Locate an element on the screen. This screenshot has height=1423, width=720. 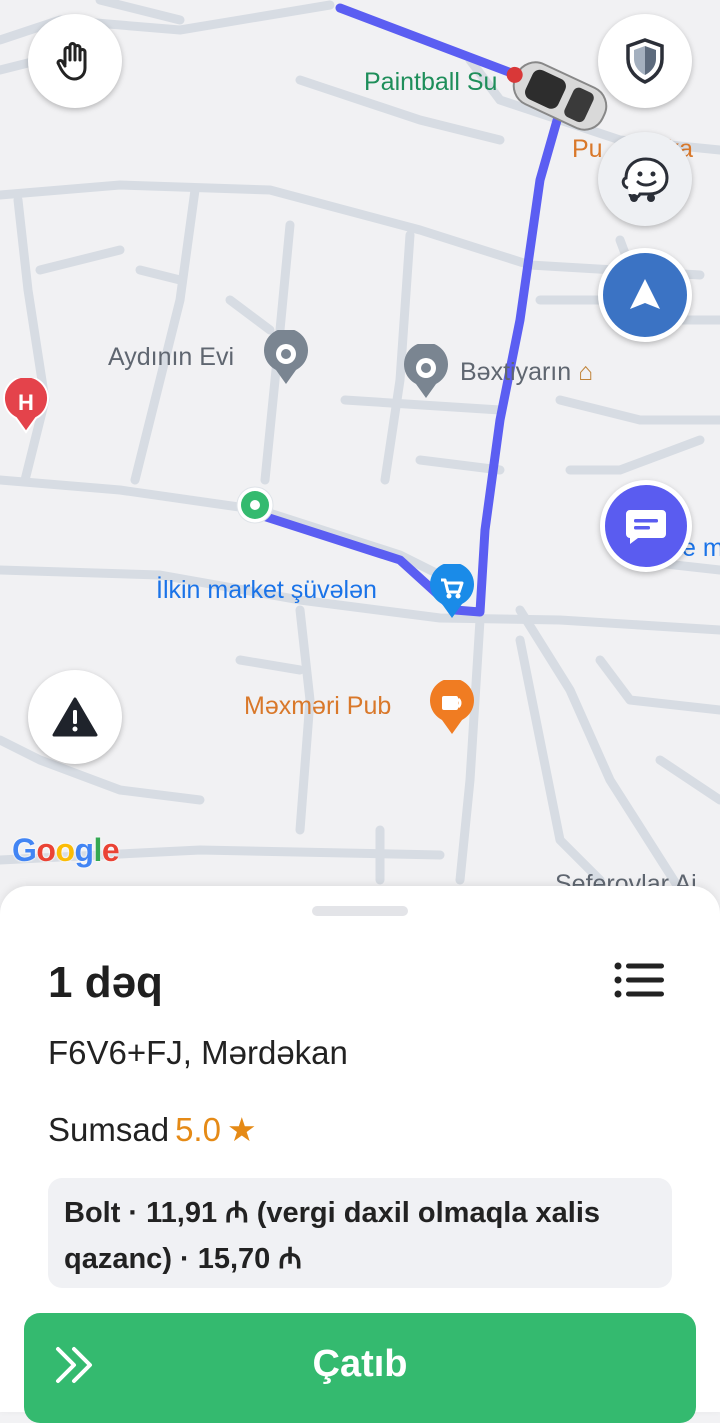
poi-mexmeri-pub-label: Məxməri Pub is located at coordinates (317, 706).